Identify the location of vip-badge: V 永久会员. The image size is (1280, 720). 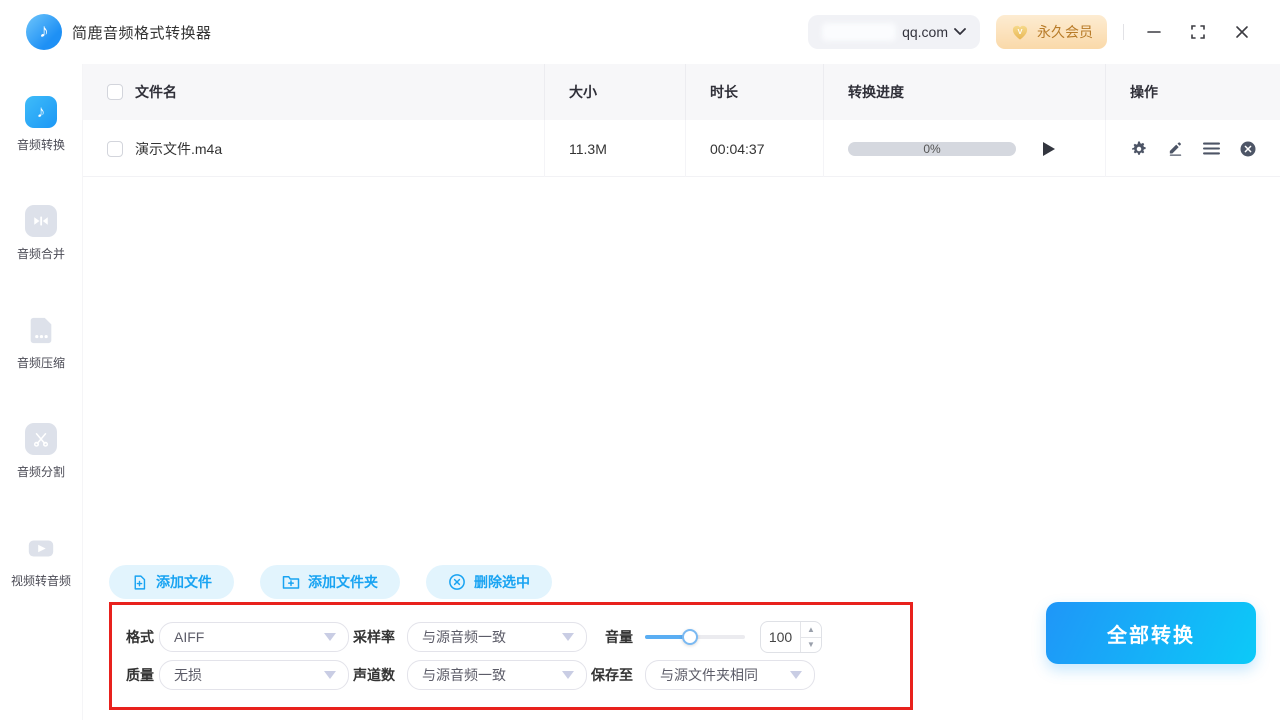
(1051, 32).